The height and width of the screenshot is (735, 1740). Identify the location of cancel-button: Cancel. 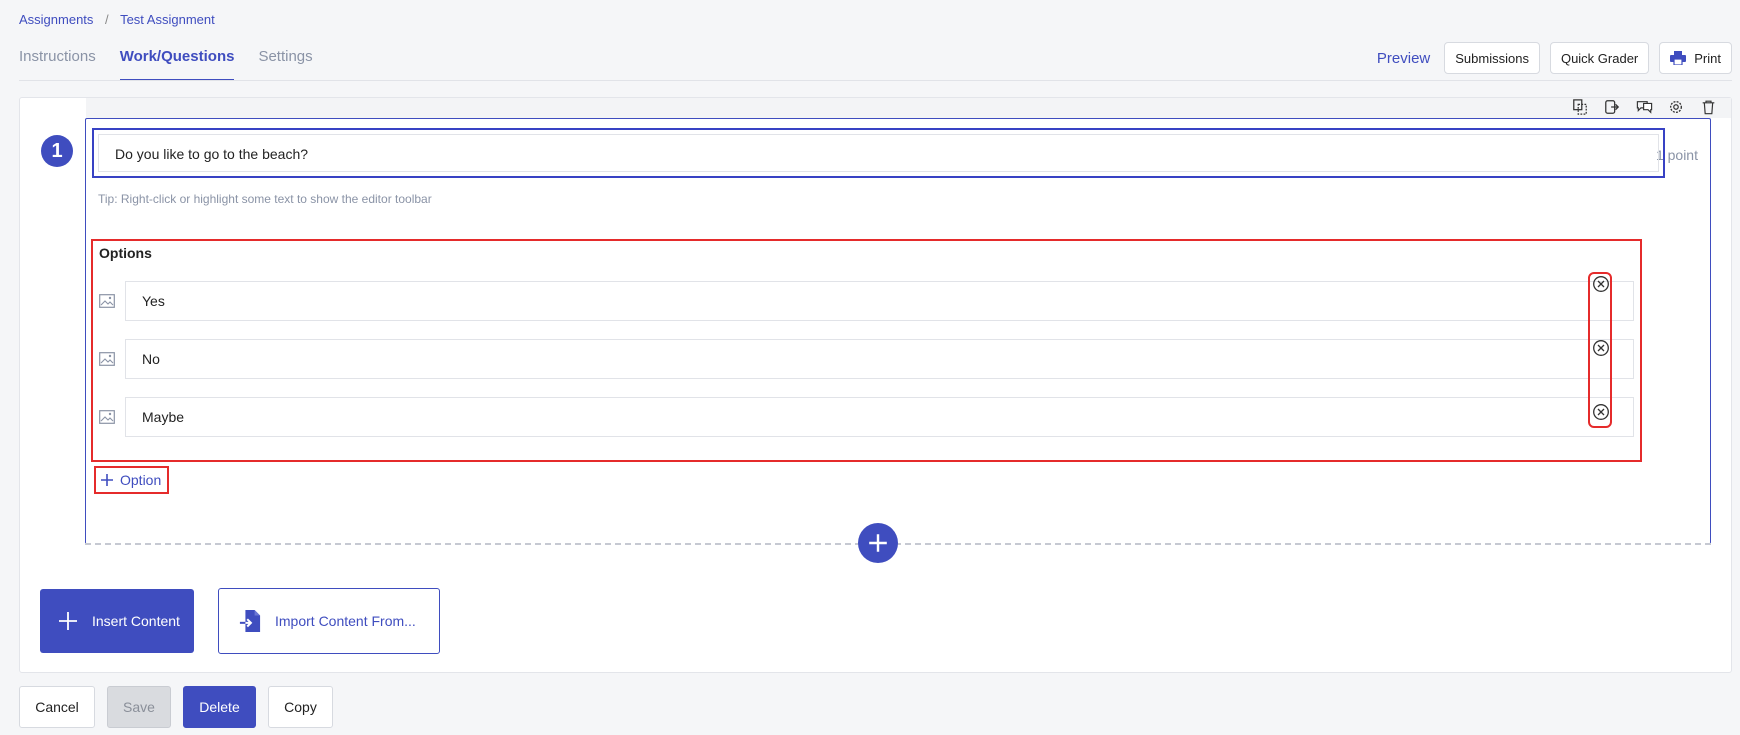
(57, 707).